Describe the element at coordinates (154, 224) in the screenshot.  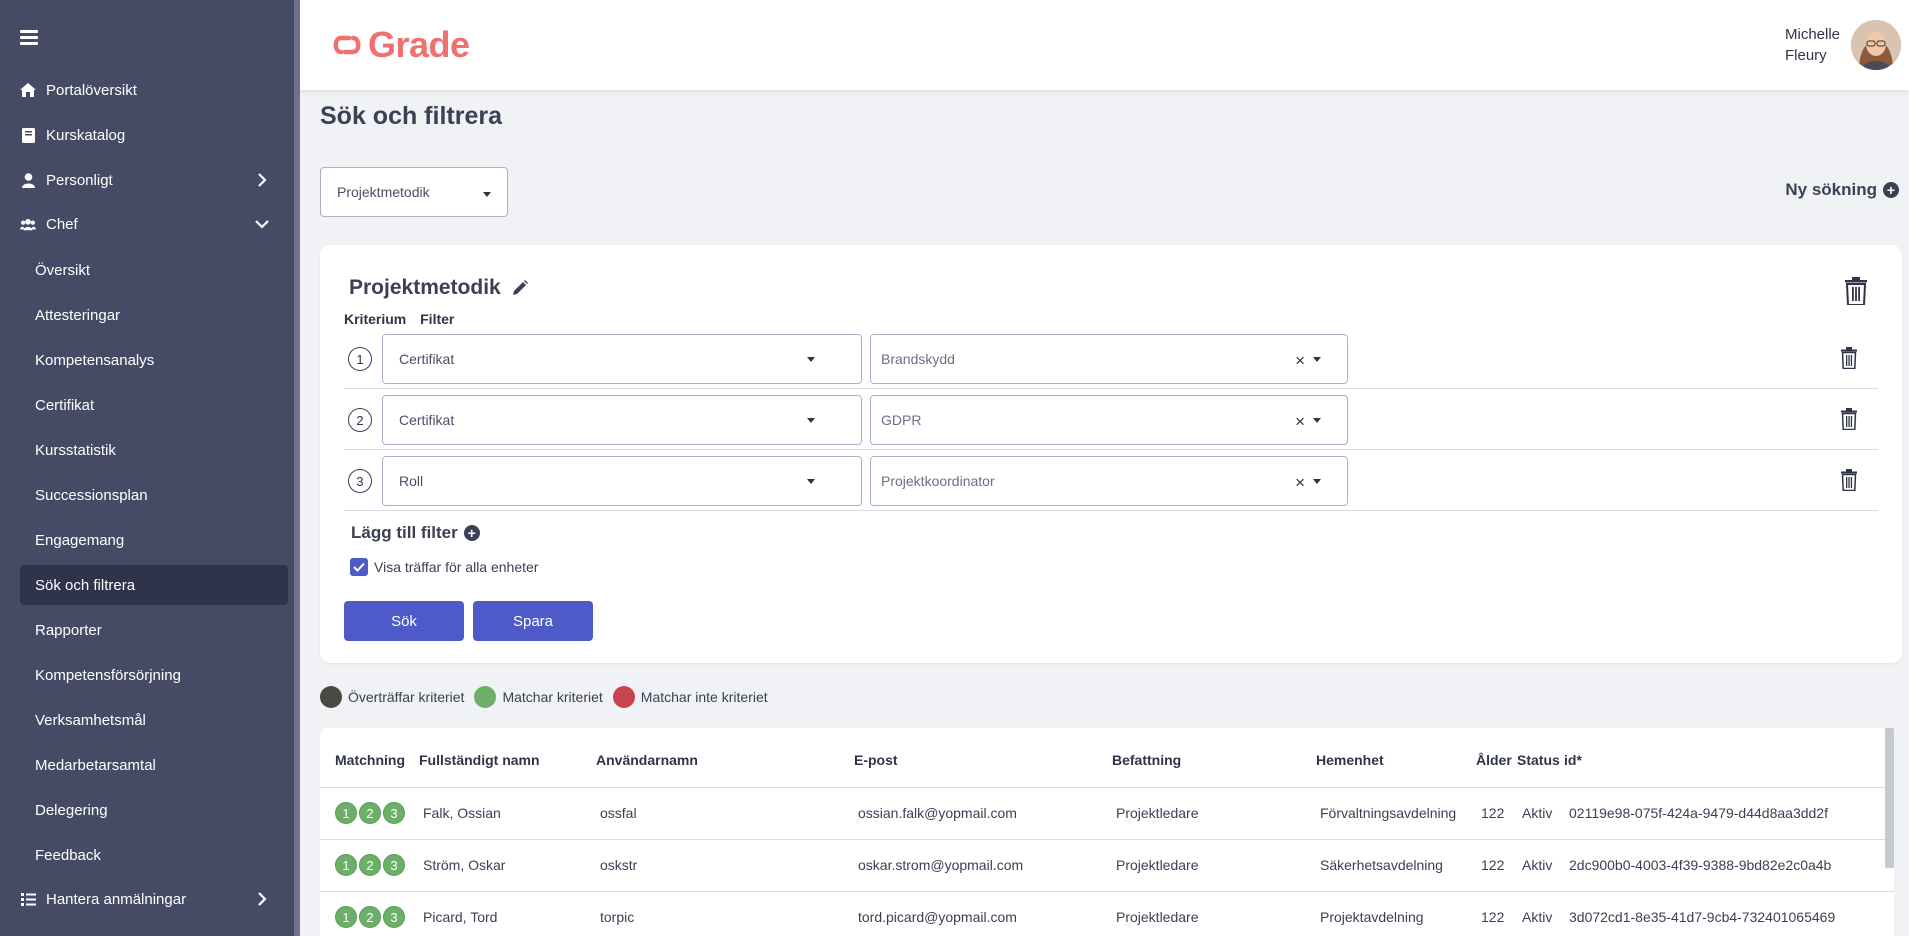
I see `sidebar-item-chef: Chef` at that location.